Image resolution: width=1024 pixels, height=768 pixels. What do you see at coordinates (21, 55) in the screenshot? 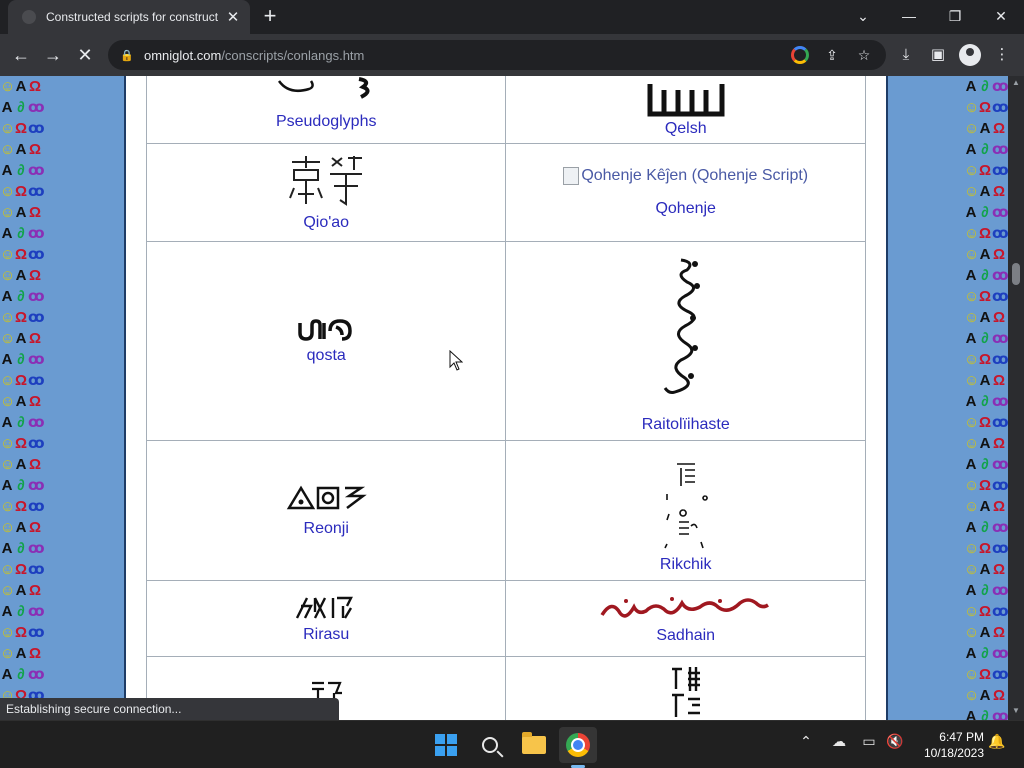
I see `back-arrow-icon: ←` at bounding box center [21, 55].